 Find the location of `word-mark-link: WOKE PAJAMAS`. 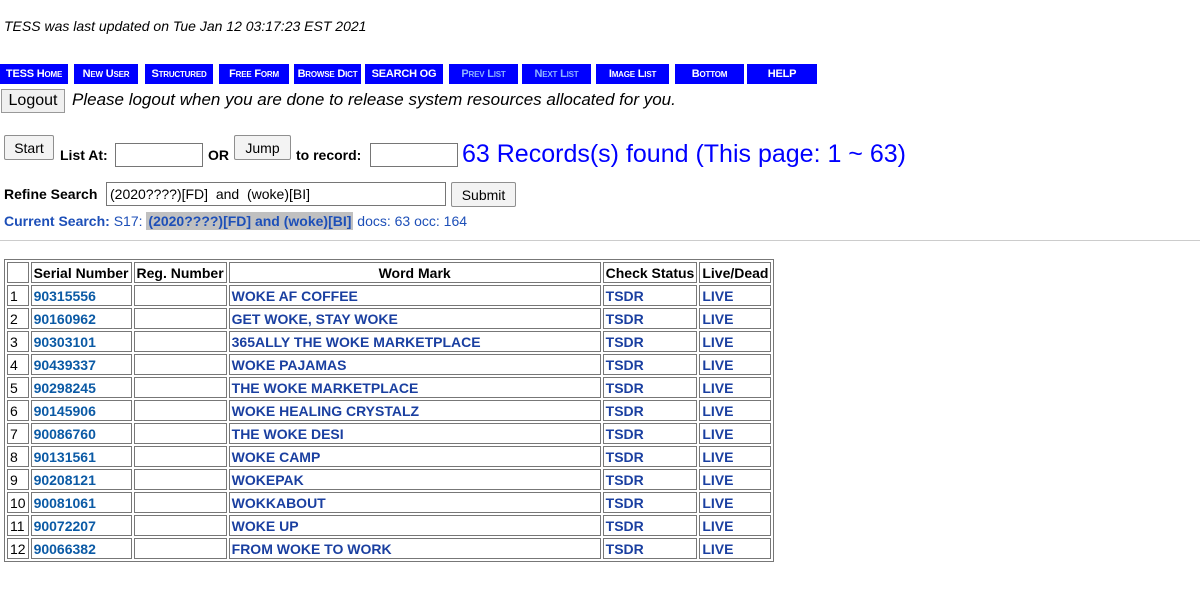

word-mark-link: WOKE PAJAMAS is located at coordinates (414, 364).